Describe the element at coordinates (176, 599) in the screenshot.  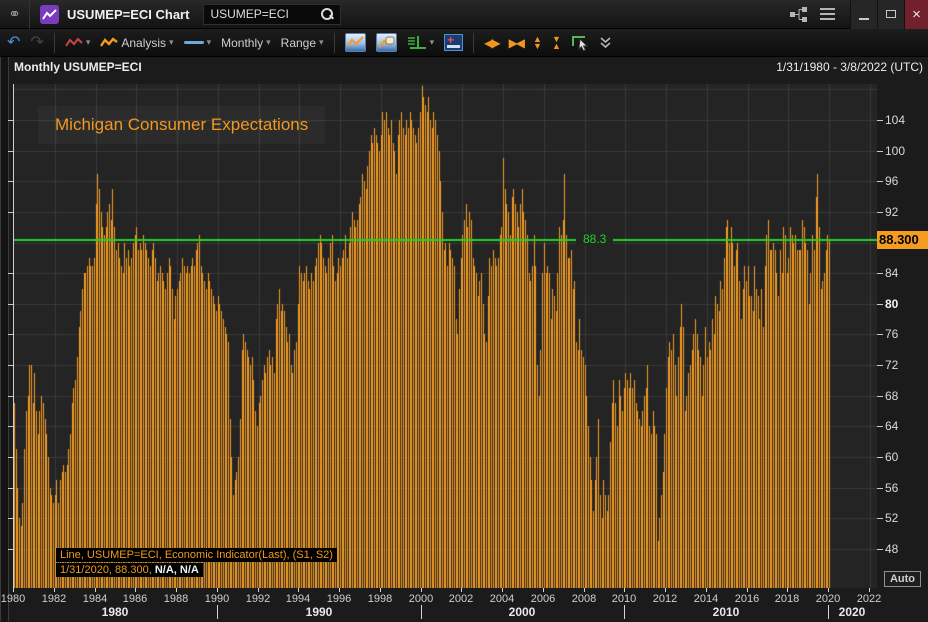
I see `x-axis-label: 1988` at that location.